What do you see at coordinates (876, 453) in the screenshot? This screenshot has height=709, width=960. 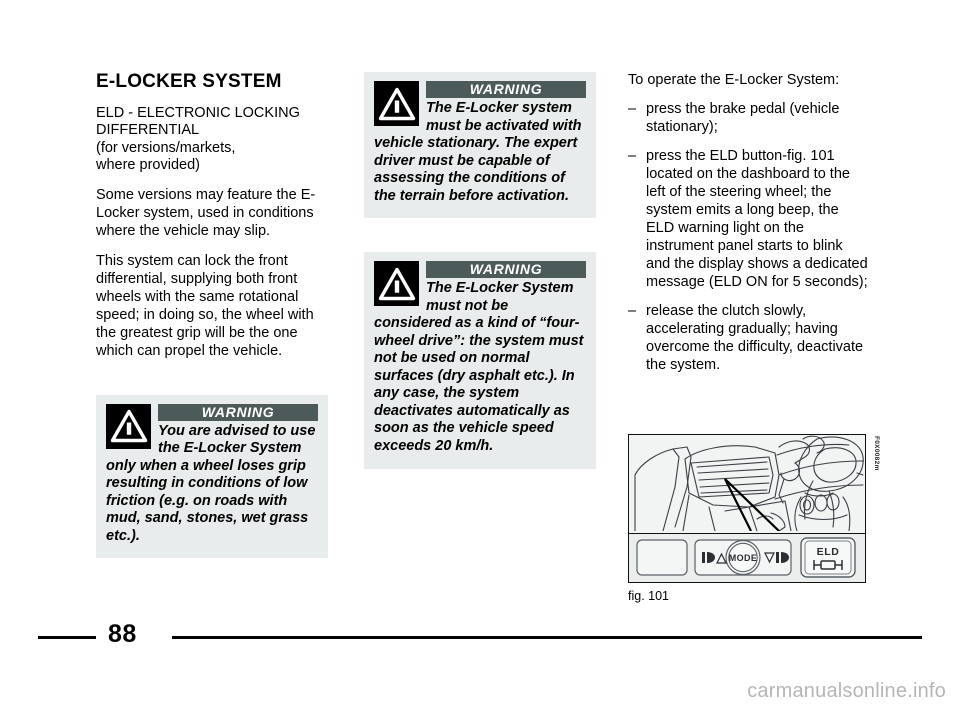 I see `figure-reference-code: F0X0082m` at bounding box center [876, 453].